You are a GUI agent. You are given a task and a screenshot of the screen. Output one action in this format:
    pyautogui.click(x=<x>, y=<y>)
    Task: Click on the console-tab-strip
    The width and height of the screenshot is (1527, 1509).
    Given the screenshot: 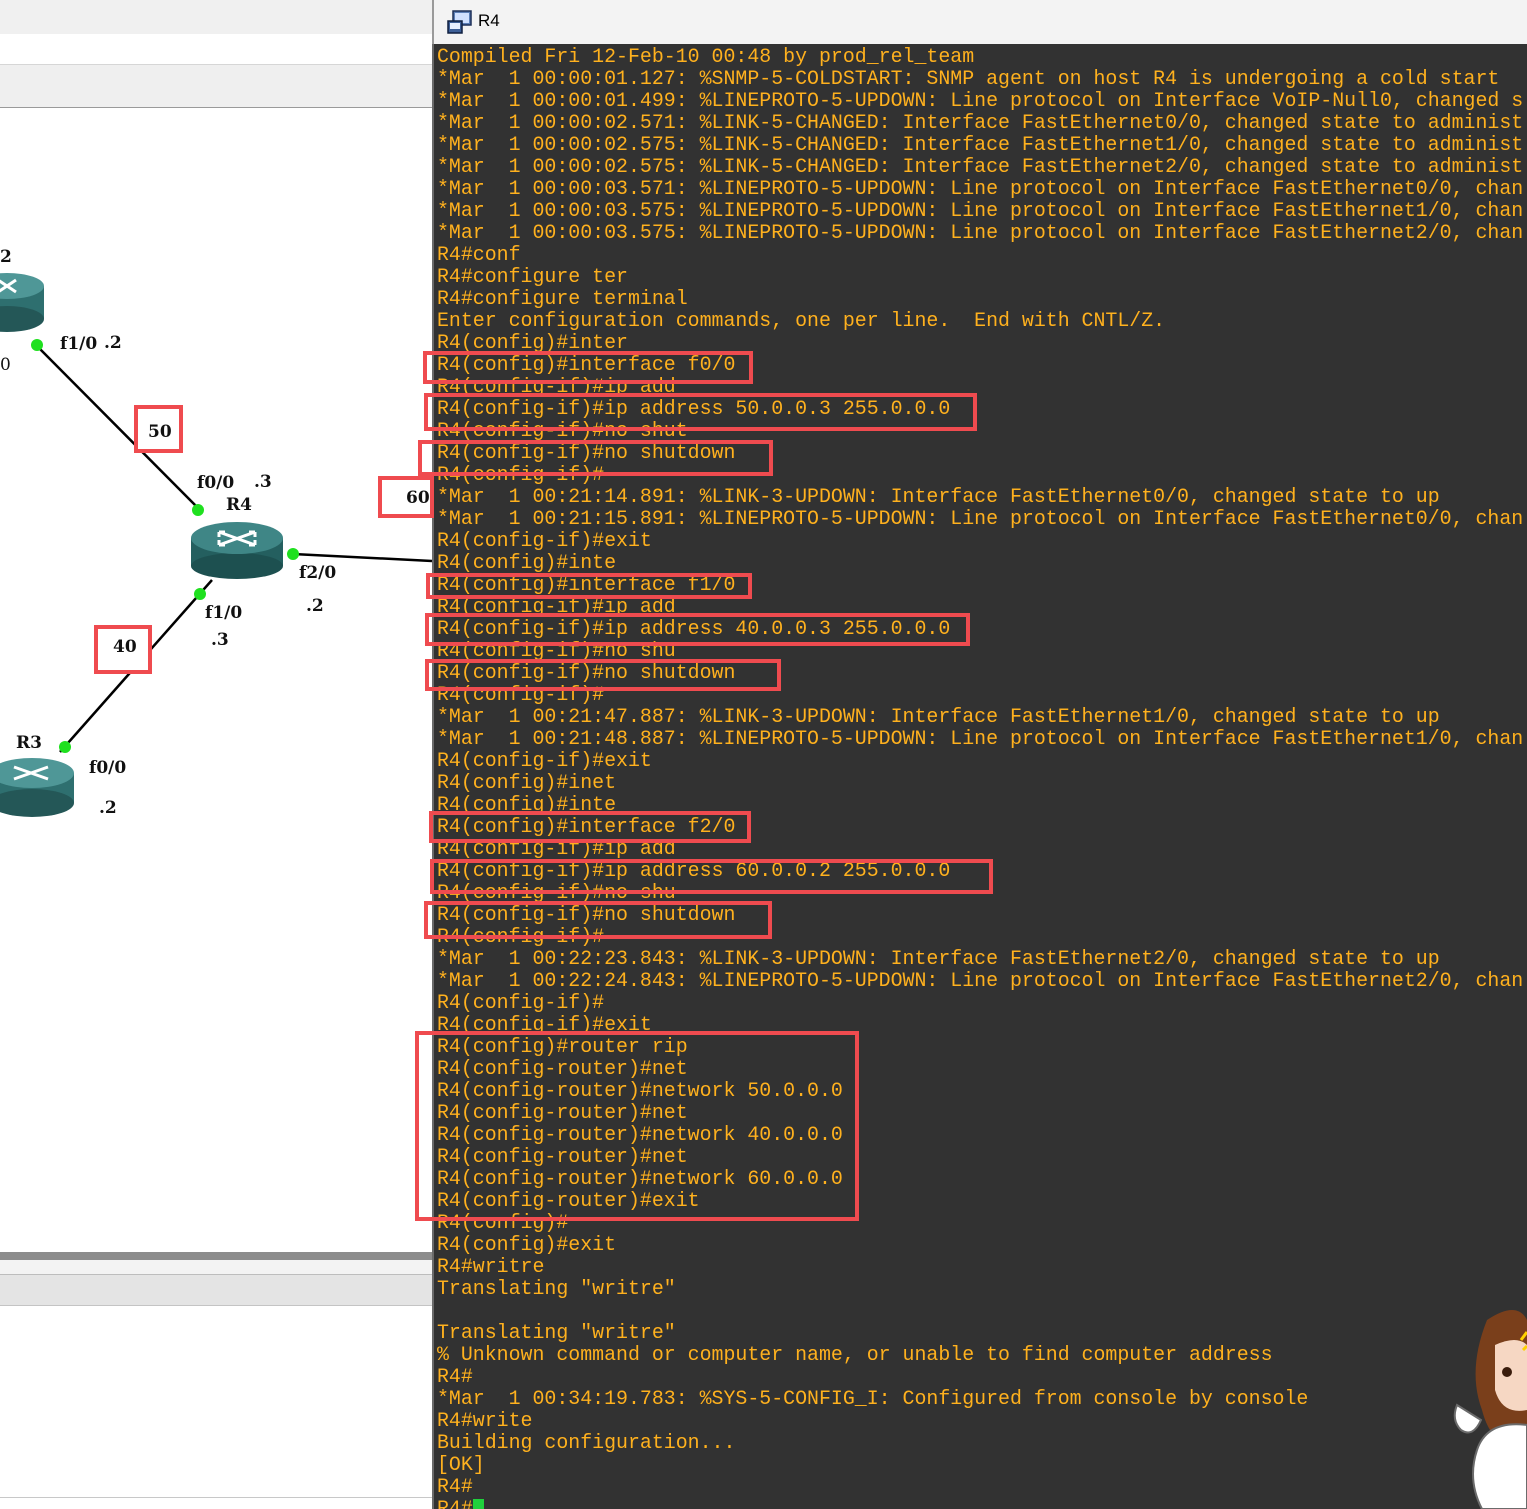 What is the action you would take?
    pyautogui.click(x=216, y=1267)
    